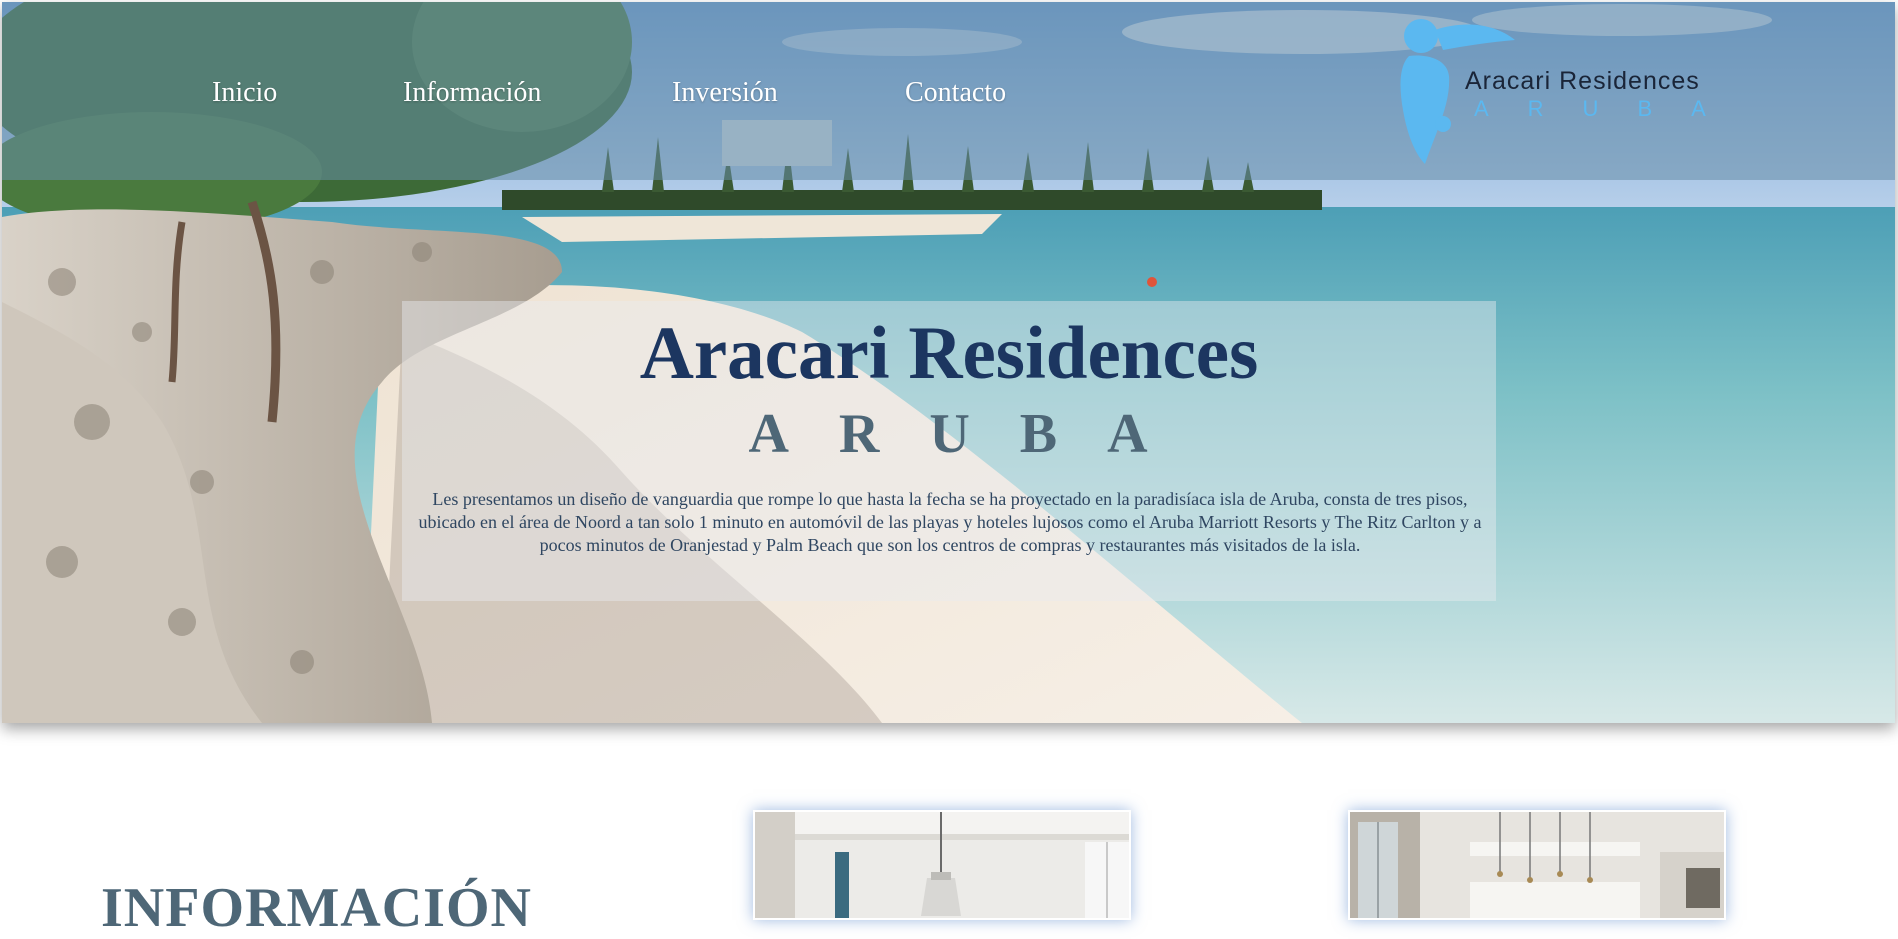 Image resolution: width=1898 pixels, height=939 pixels. Describe the element at coordinates (1537, 865) in the screenshot. I see `interior-photo-living` at that location.